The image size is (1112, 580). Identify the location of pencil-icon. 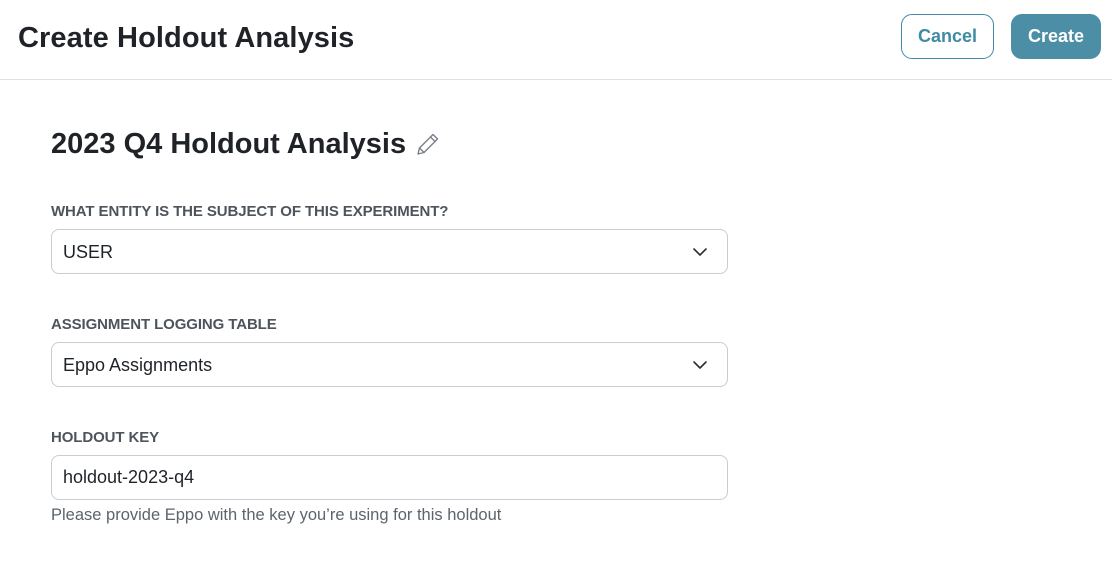
(428, 144).